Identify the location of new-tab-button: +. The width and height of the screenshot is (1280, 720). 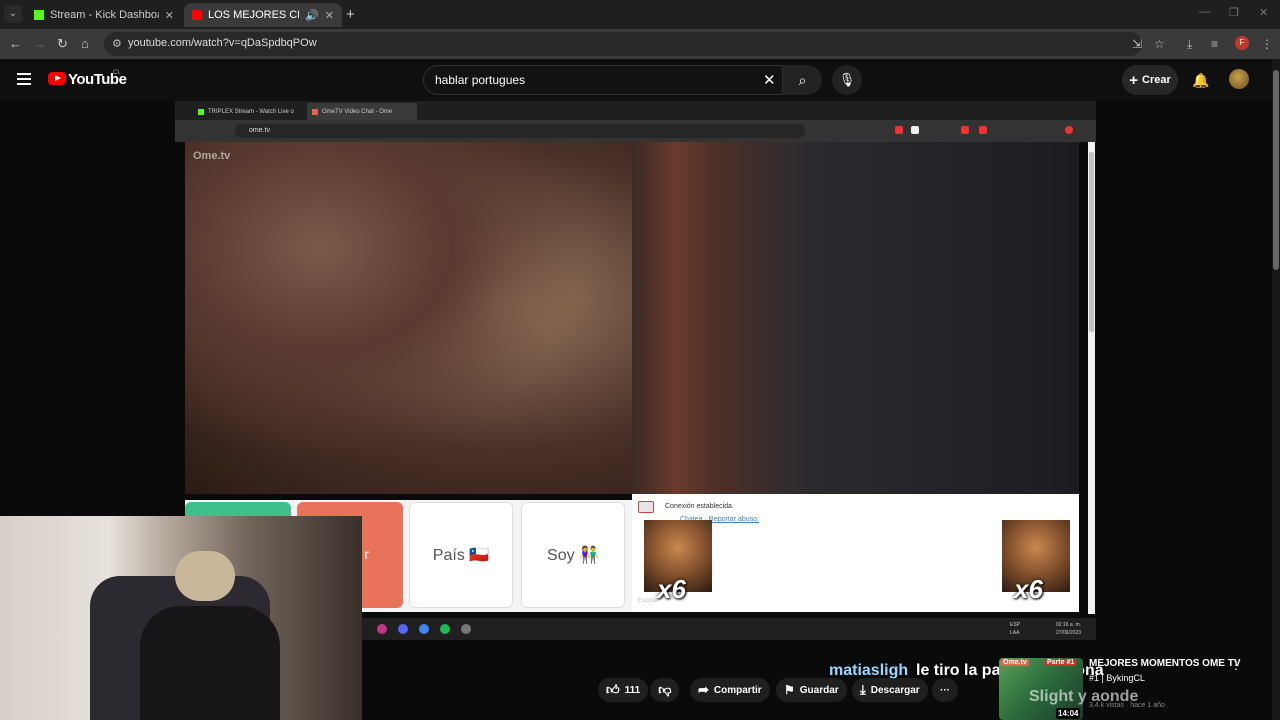
(350, 14).